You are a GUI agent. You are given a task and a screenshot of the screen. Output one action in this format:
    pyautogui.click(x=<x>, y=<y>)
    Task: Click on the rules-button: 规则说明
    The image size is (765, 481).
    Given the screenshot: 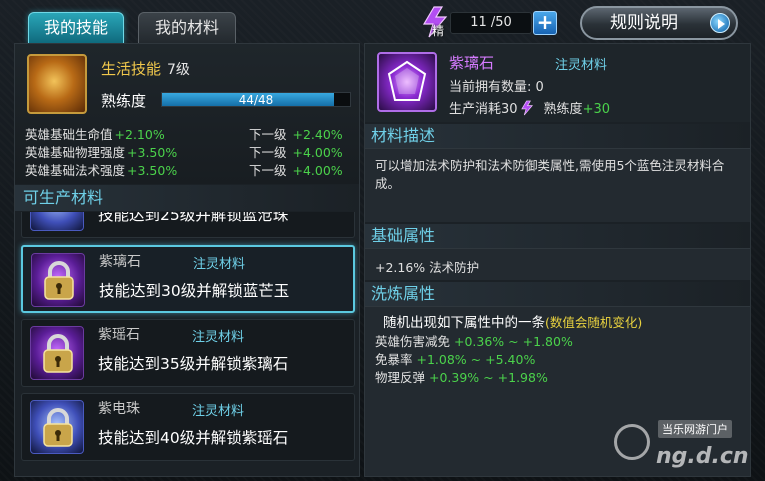 What is the action you would take?
    pyautogui.click(x=659, y=23)
    